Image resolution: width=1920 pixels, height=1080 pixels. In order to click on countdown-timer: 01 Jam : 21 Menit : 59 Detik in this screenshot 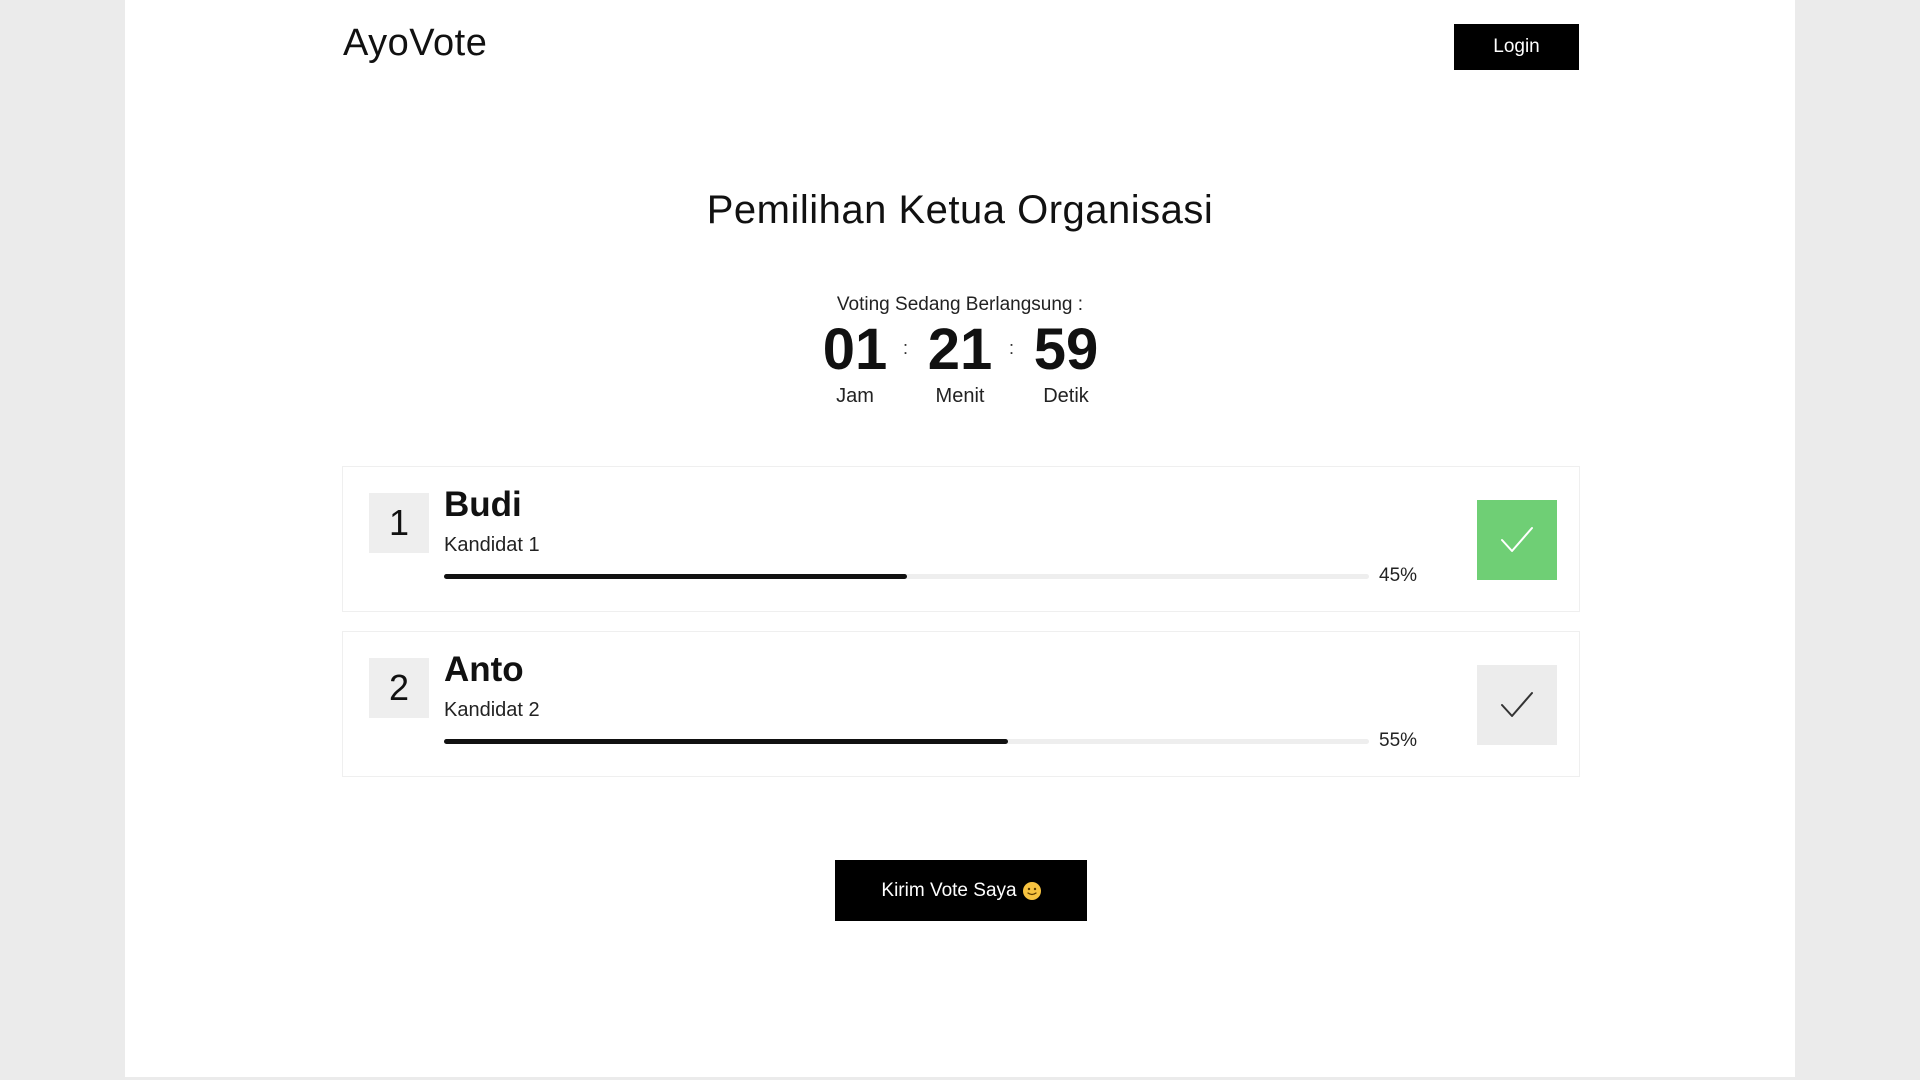, I will do `click(965, 363)`.